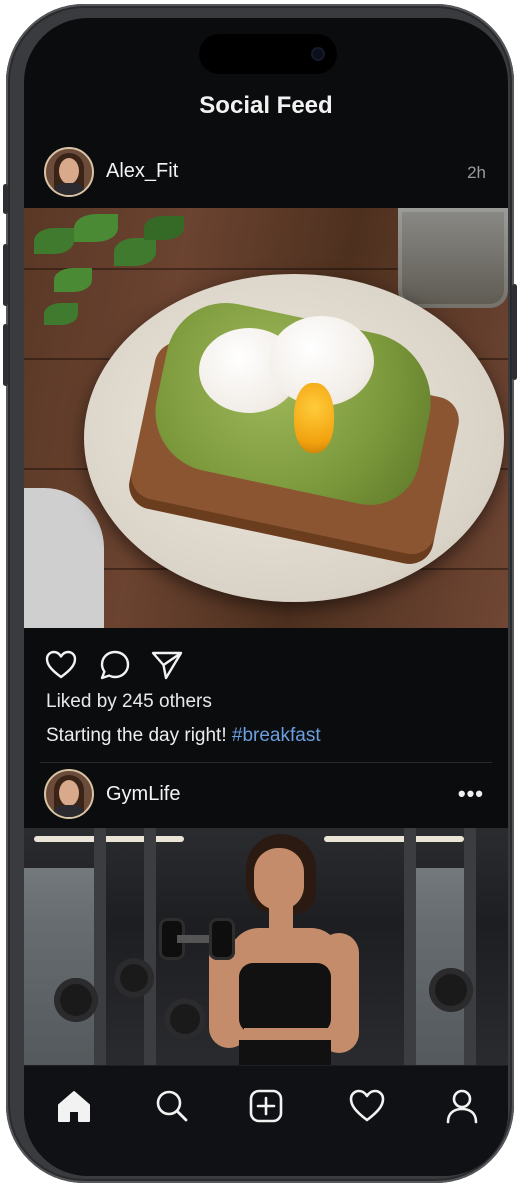  What do you see at coordinates (318, 54) in the screenshot?
I see `camera-icon` at bounding box center [318, 54].